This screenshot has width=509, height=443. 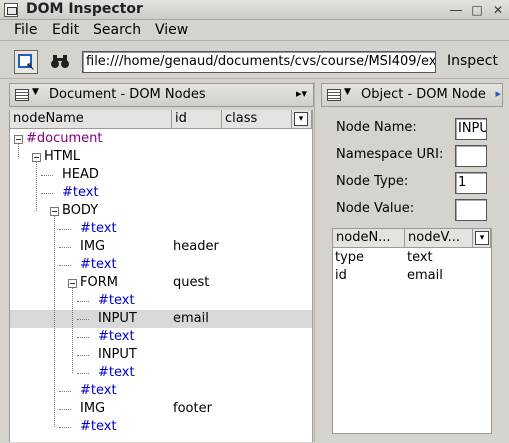 What do you see at coordinates (412, 331) in the screenshot?
I see `attributes-table: nodeN... nodeV... ▾ type text id email` at bounding box center [412, 331].